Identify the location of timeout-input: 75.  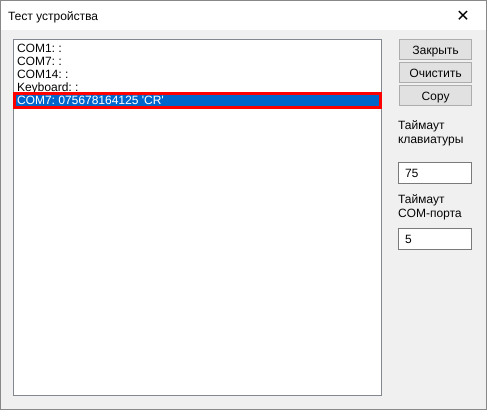
(435, 173).